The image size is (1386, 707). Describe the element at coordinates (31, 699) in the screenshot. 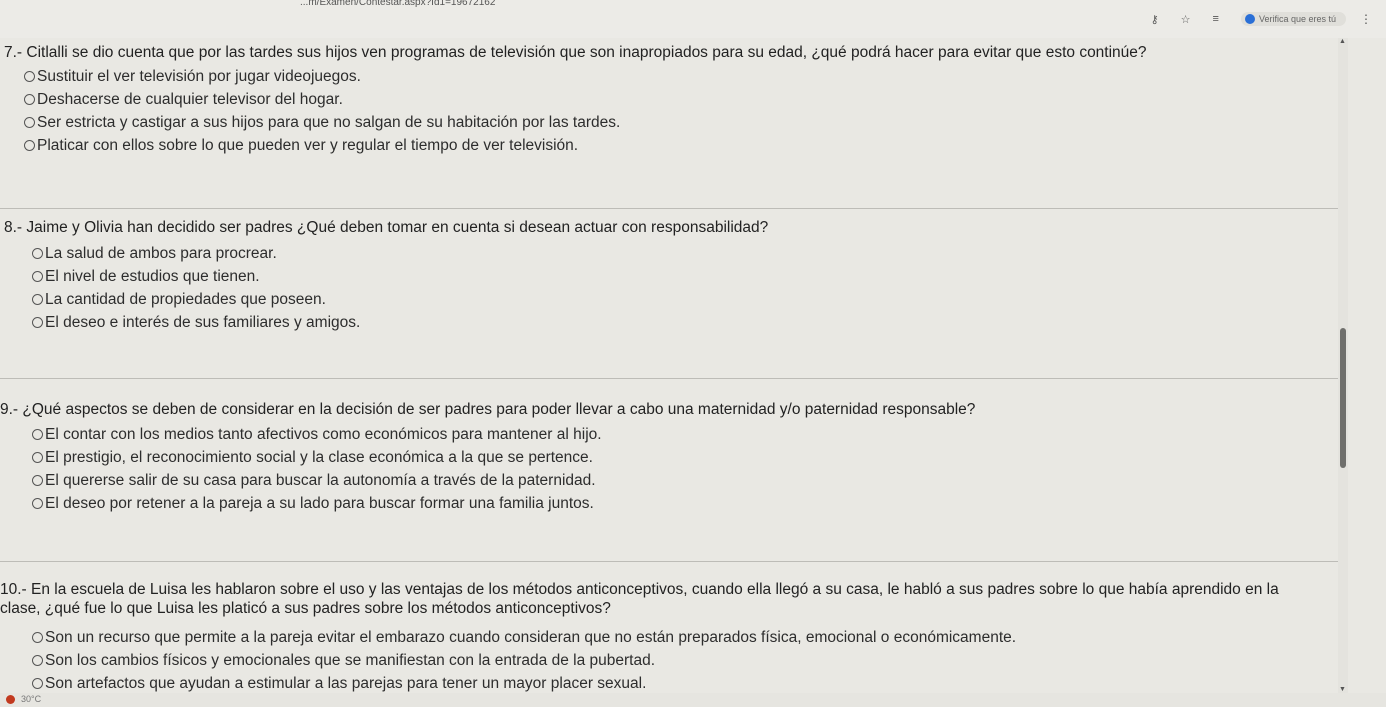

I see `temperature: 30°C` at that location.